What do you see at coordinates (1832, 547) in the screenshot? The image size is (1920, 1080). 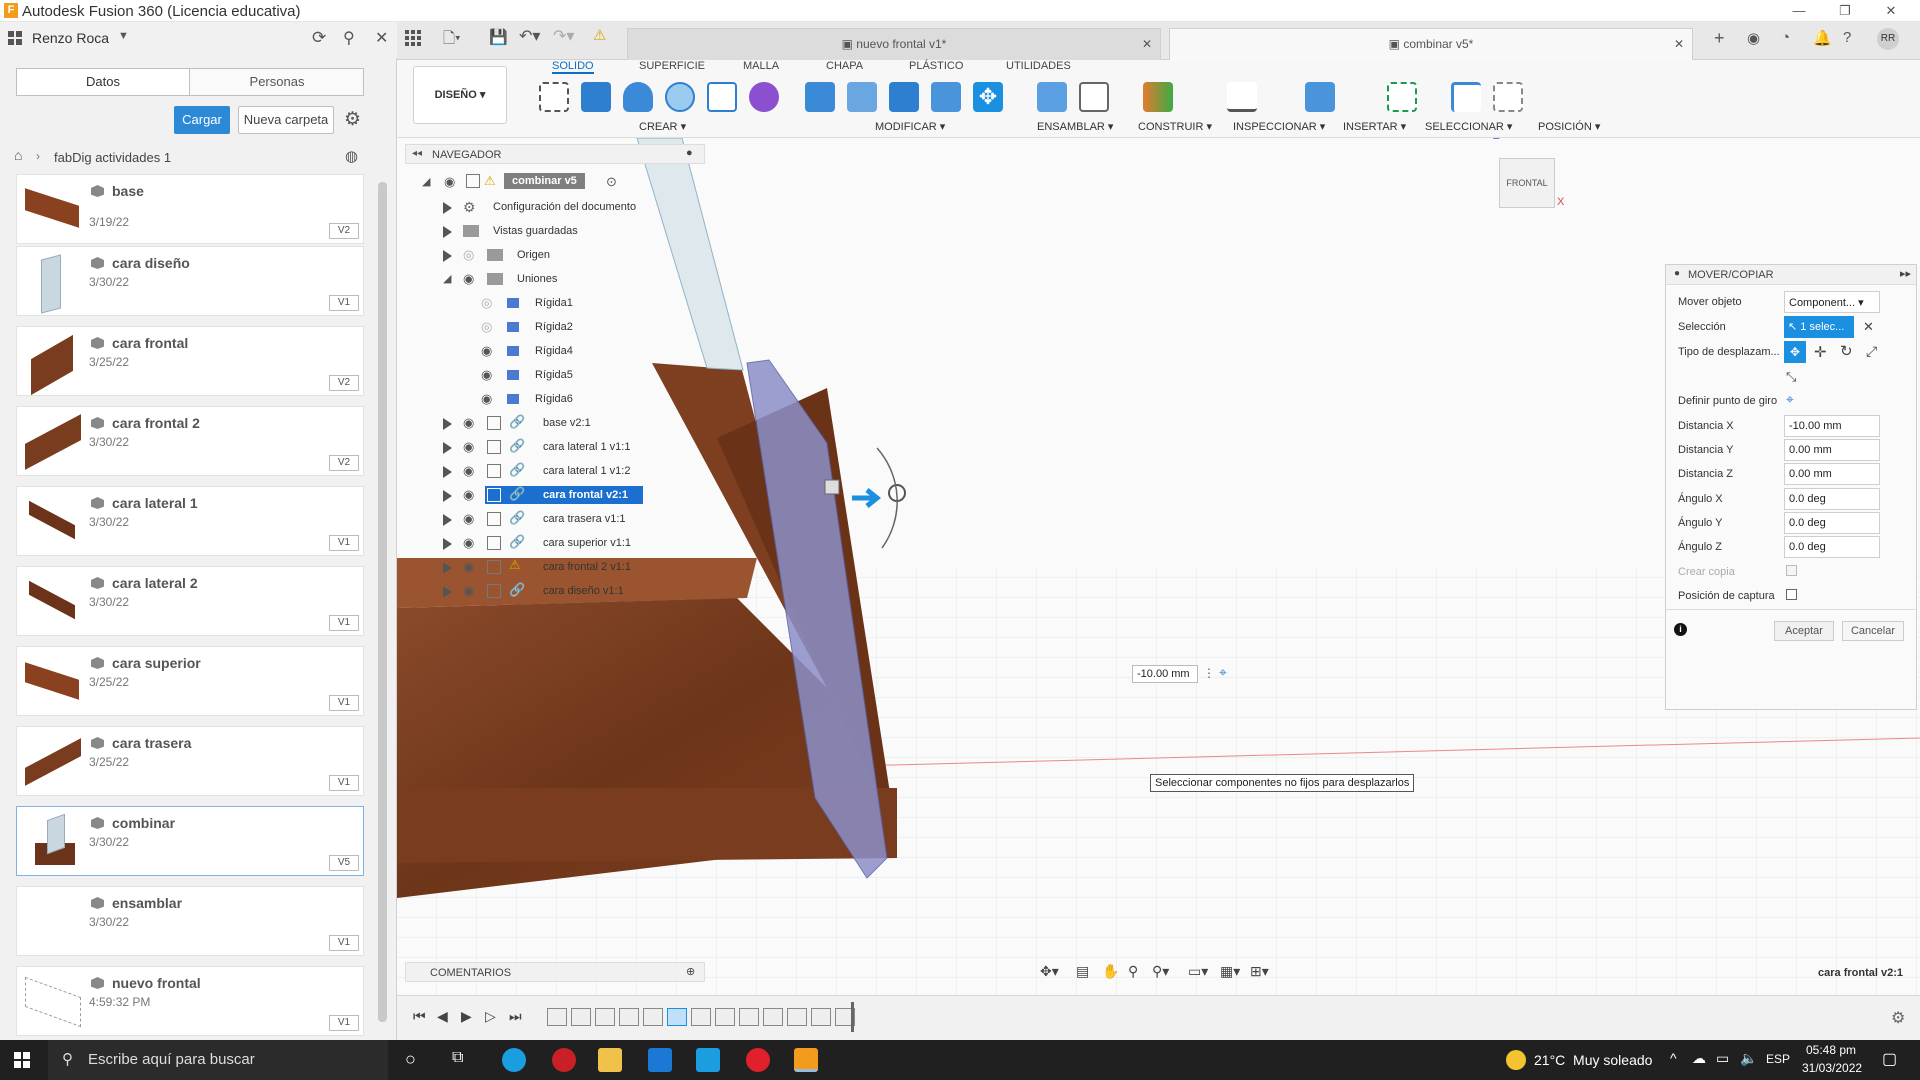 I see `angle-z-input: 0.0 deg` at bounding box center [1832, 547].